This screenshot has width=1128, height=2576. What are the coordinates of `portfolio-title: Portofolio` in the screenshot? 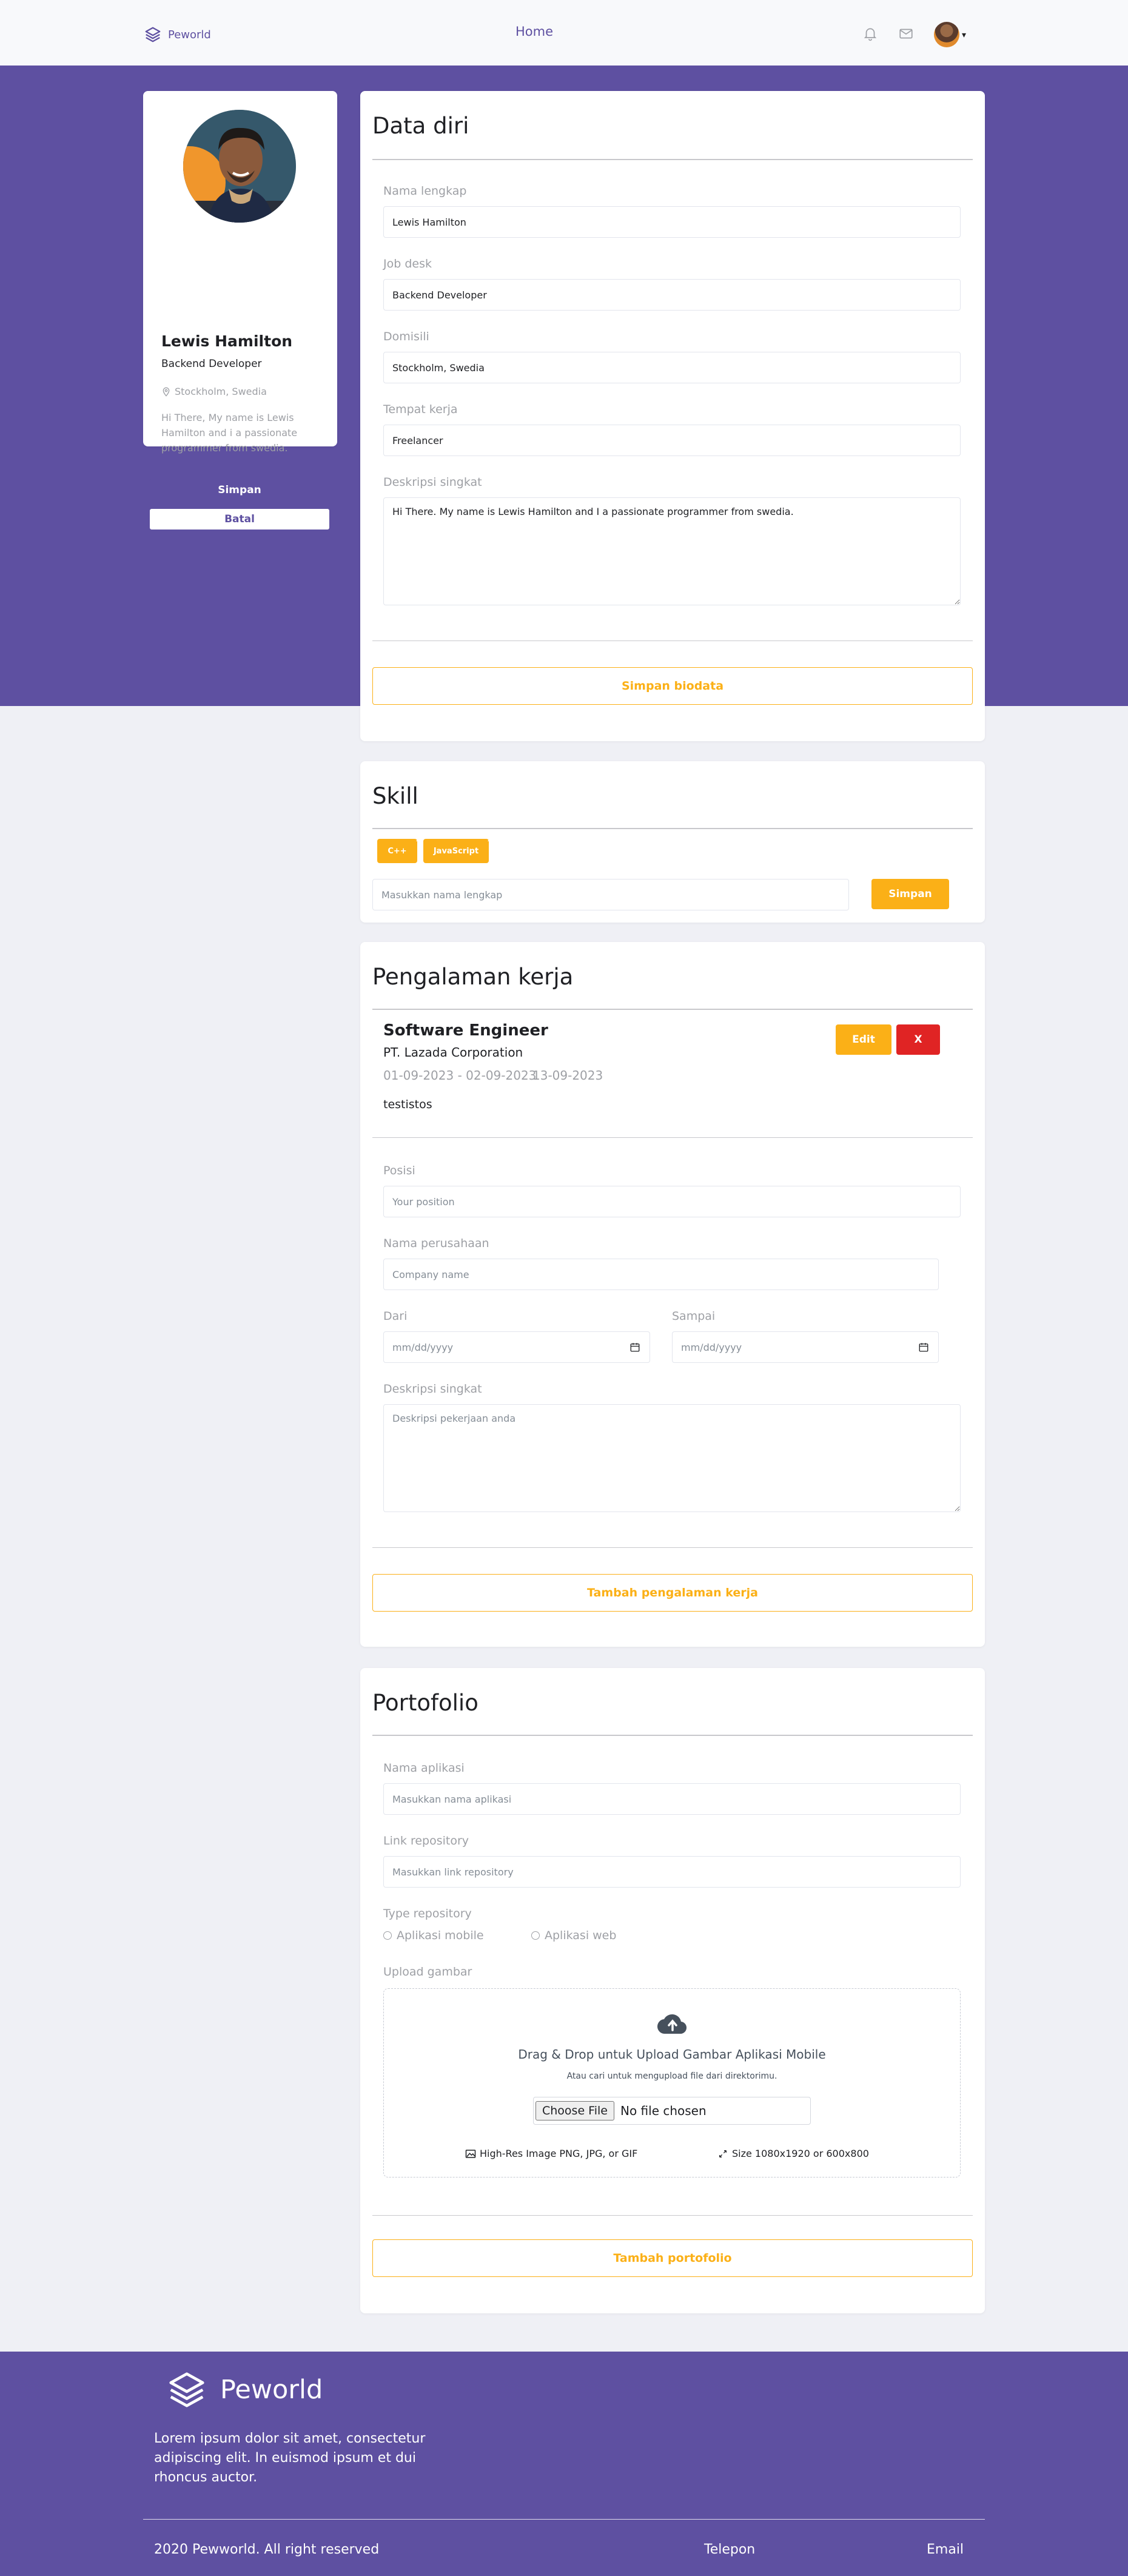 It's located at (425, 1703).